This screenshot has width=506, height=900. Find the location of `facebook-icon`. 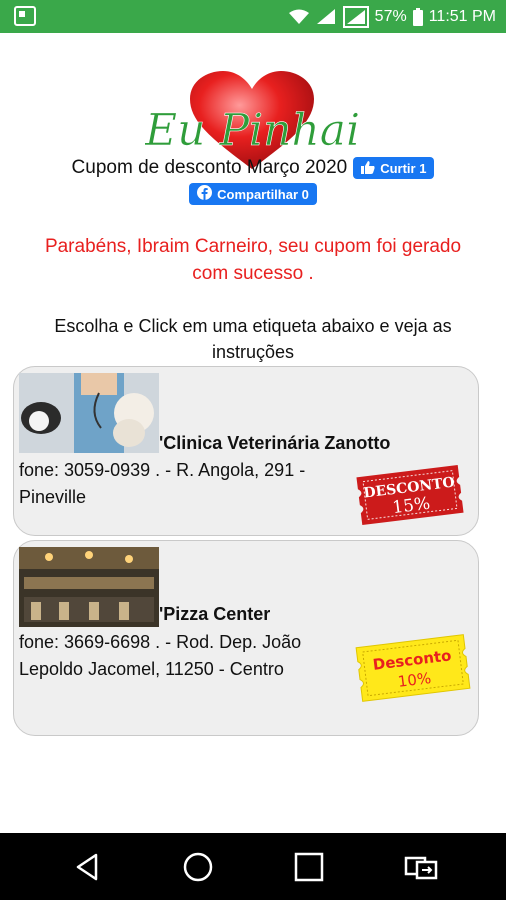

facebook-icon is located at coordinates (205, 194).